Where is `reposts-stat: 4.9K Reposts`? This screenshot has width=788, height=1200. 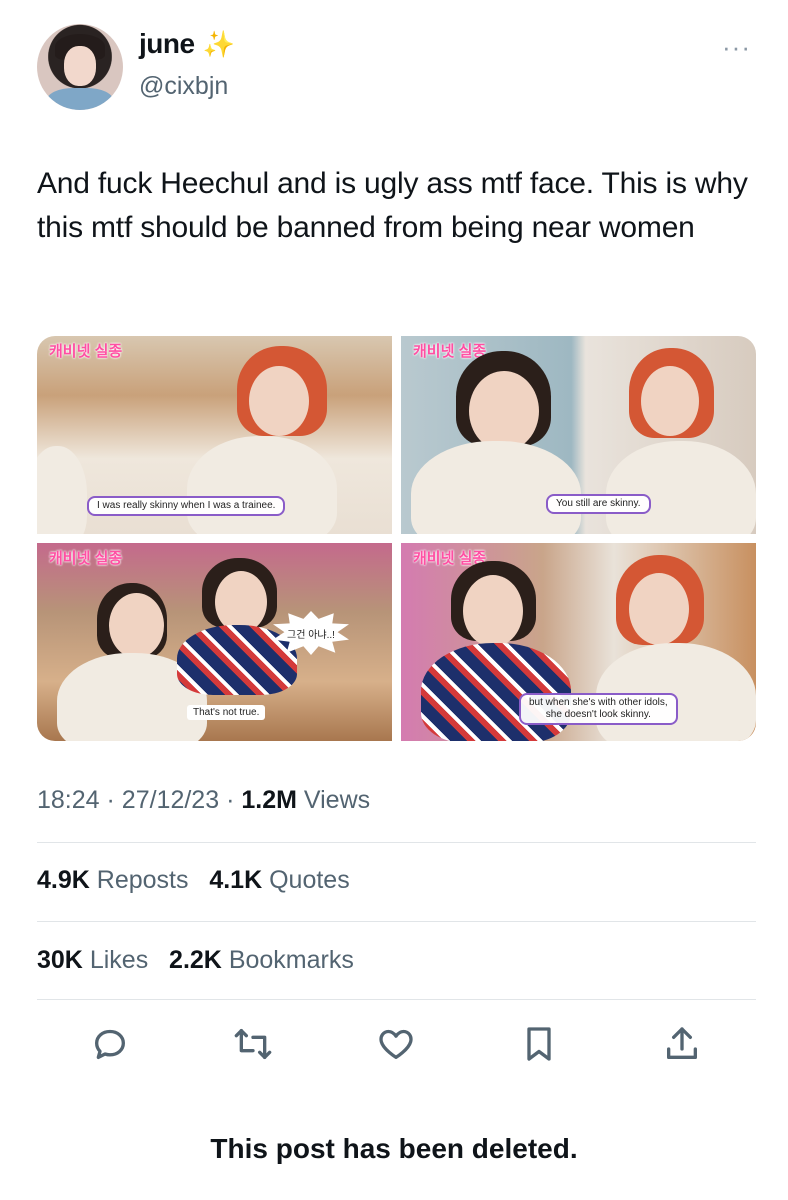 reposts-stat: 4.9K Reposts is located at coordinates (112, 880).